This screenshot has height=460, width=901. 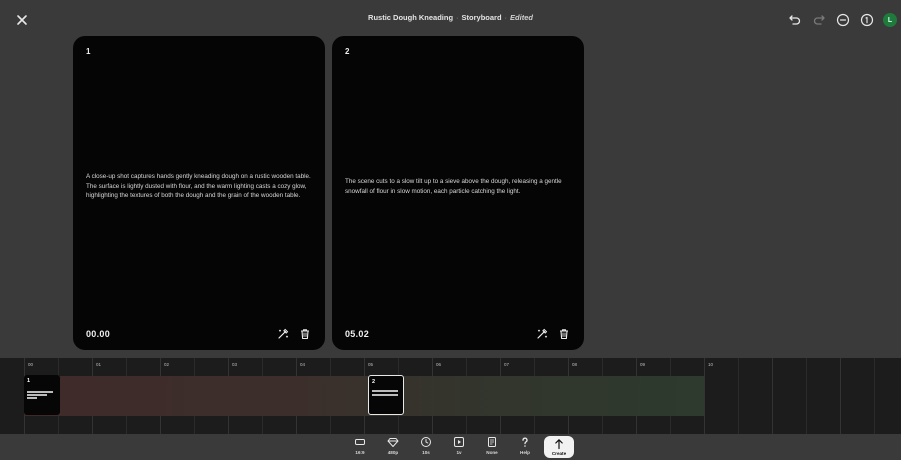 What do you see at coordinates (167, 364) in the screenshot?
I see `tick-label: 02` at bounding box center [167, 364].